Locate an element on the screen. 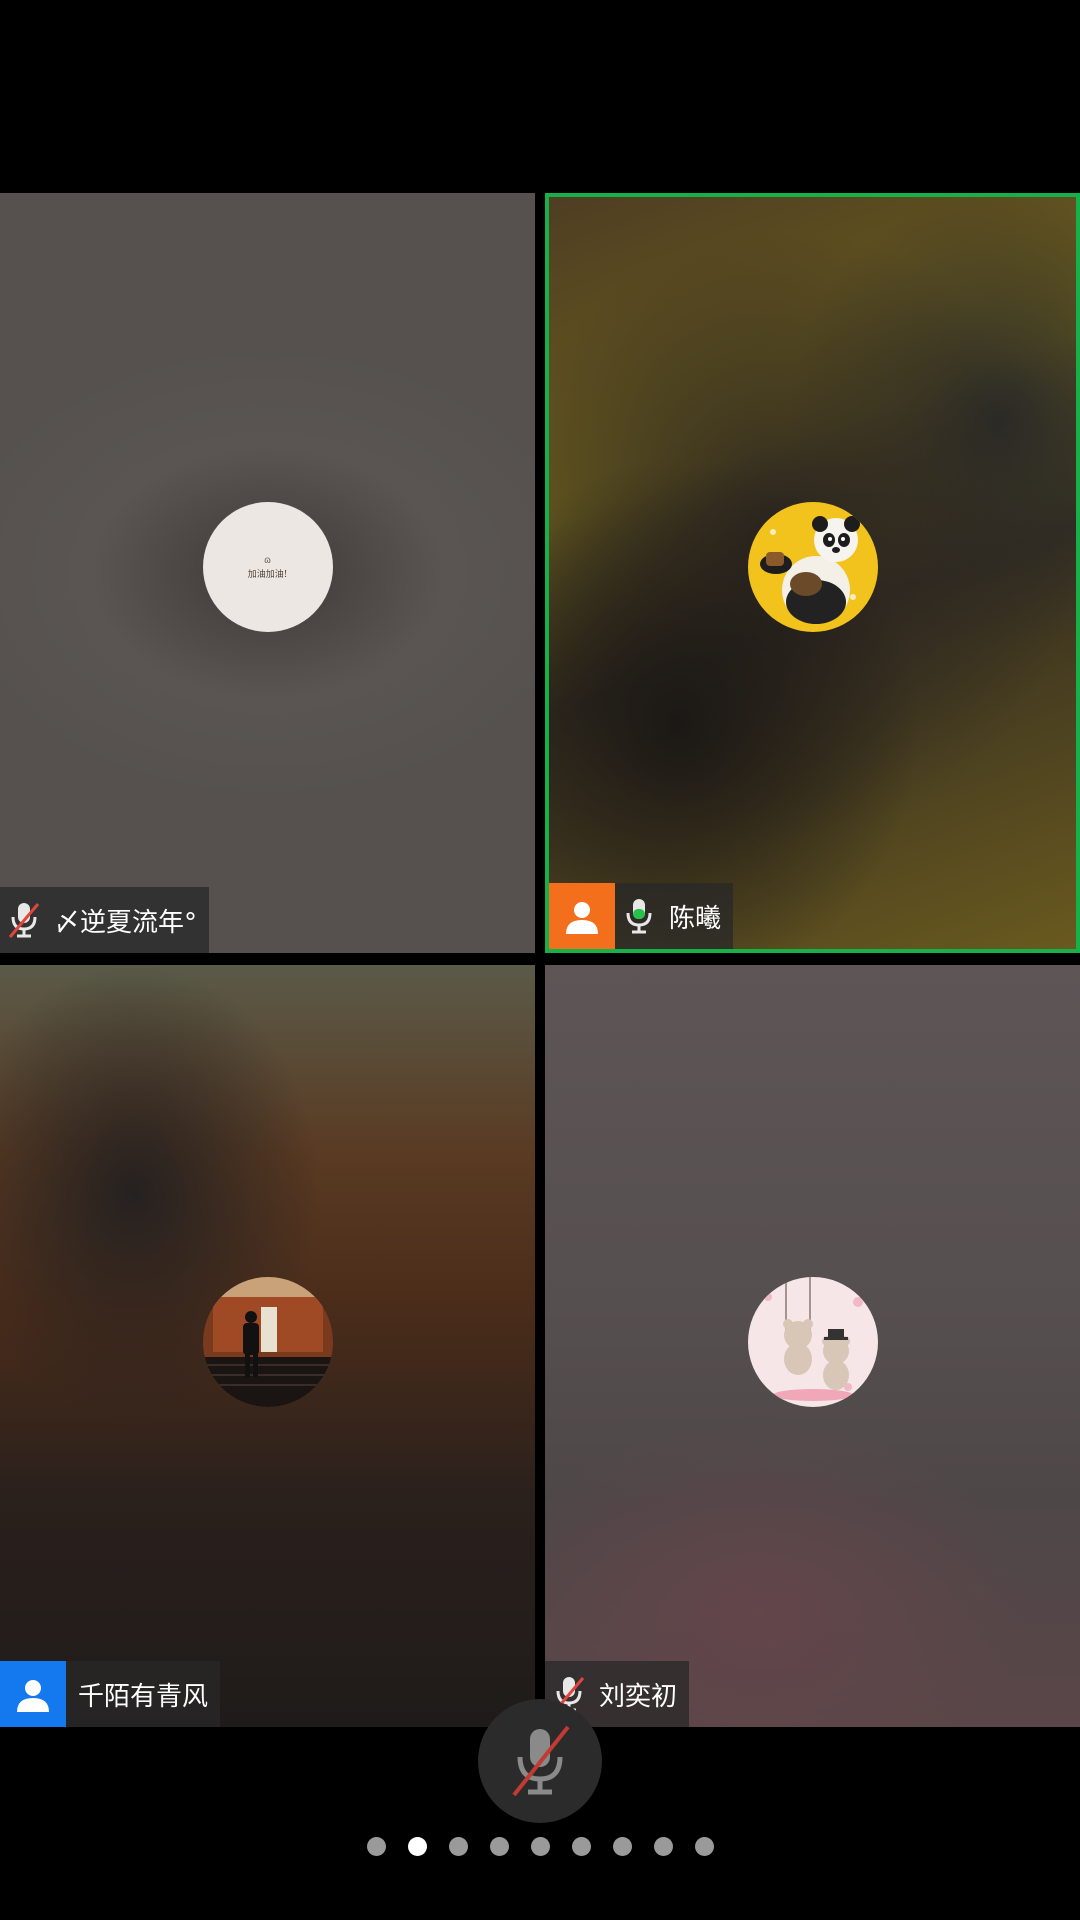  mute-toggle-button is located at coordinates (540, 1761).